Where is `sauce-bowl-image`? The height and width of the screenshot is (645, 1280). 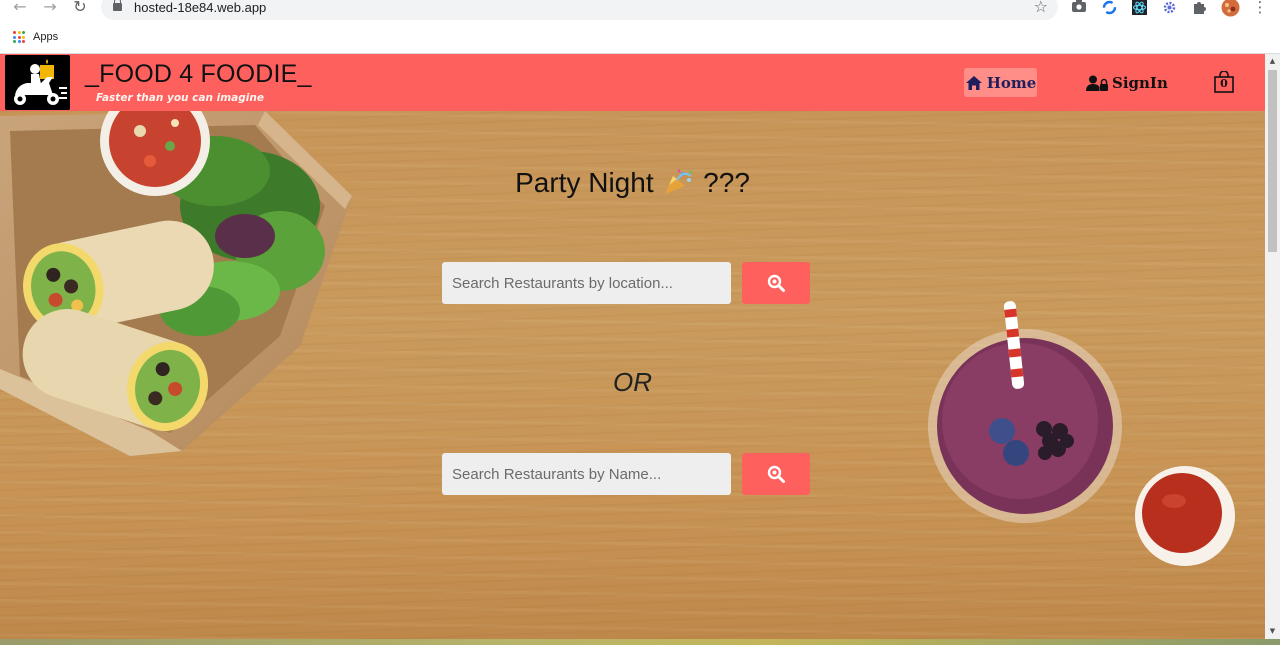 sauce-bowl-image is located at coordinates (1185, 516).